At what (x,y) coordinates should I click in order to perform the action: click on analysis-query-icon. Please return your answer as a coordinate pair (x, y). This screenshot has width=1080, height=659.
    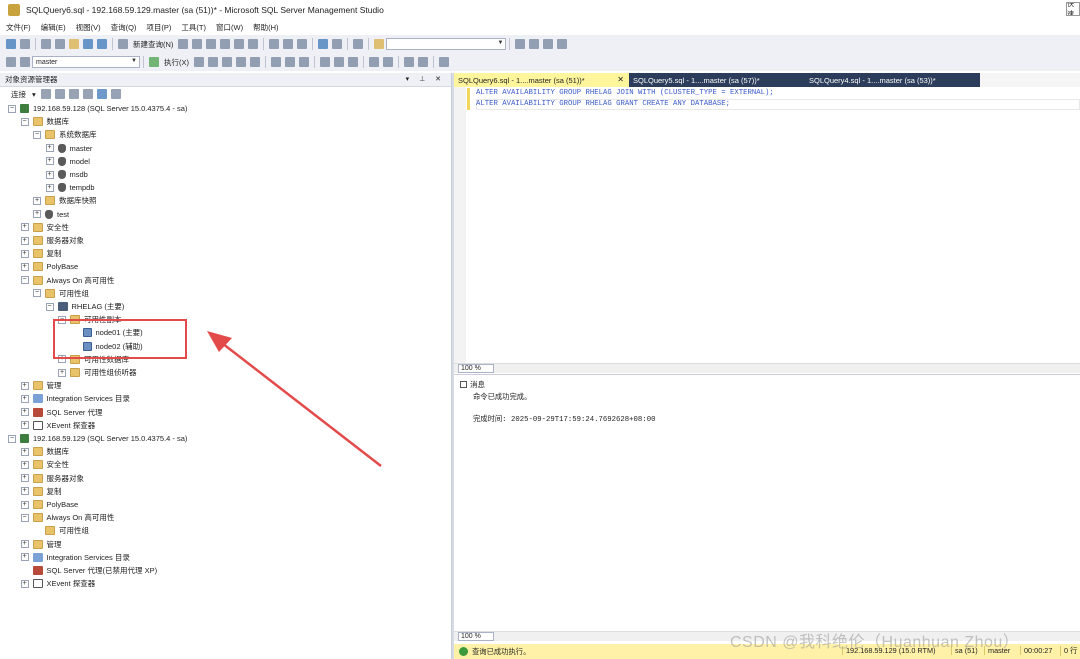
    Looking at the image, I should click on (239, 44).